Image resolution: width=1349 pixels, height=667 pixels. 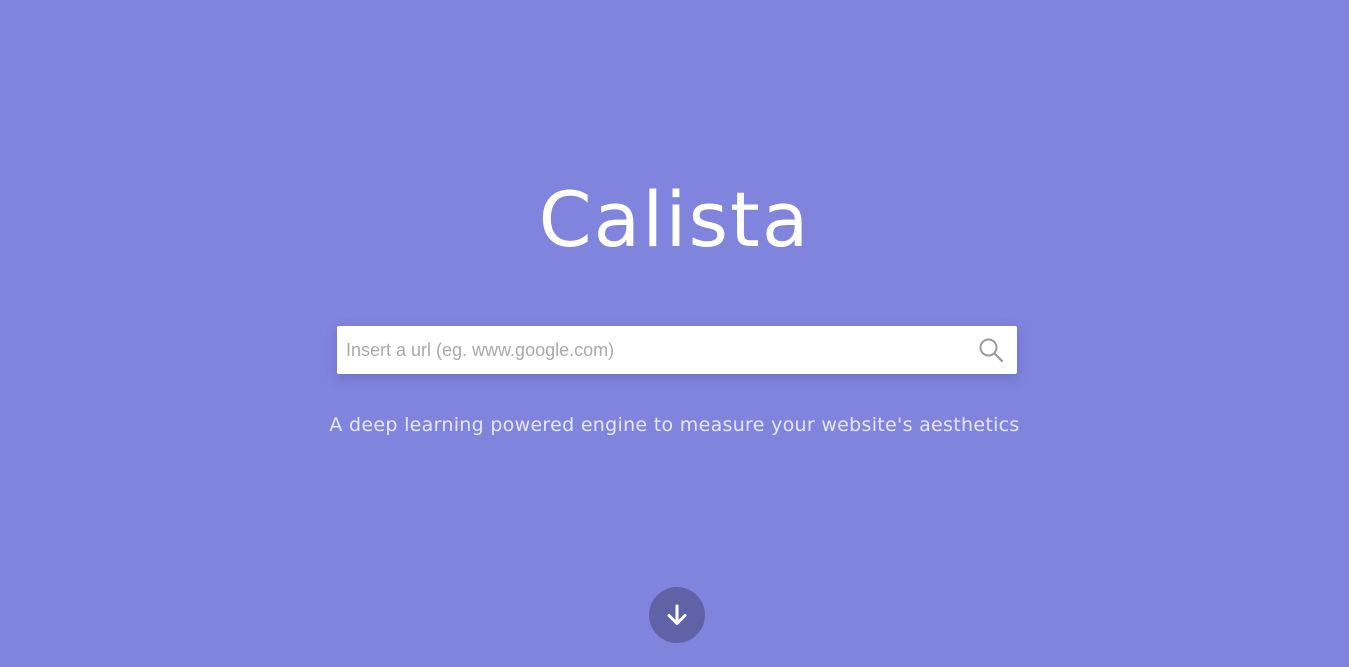 I want to click on url-input, so click(x=647, y=350).